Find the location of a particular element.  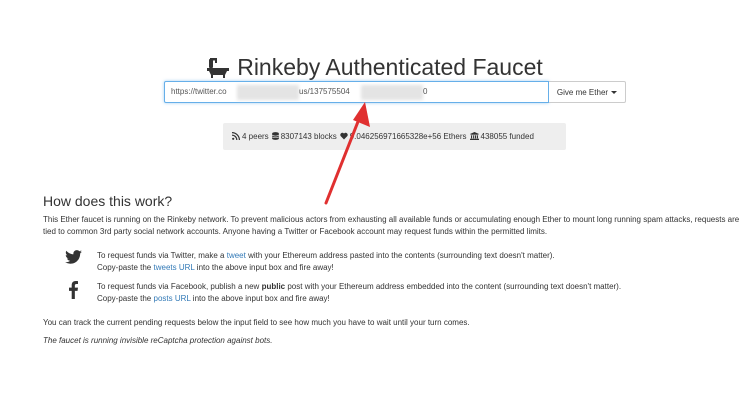

bank-icon is located at coordinates (474, 136).